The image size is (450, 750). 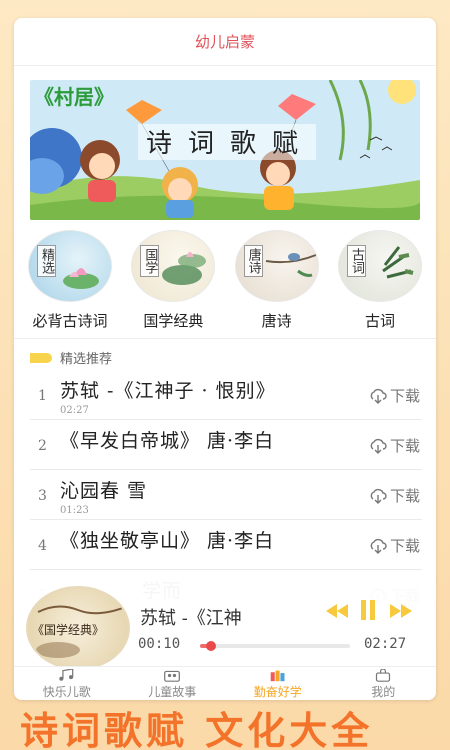 What do you see at coordinates (379, 321) in the screenshot?
I see `category-label: 古词` at bounding box center [379, 321].